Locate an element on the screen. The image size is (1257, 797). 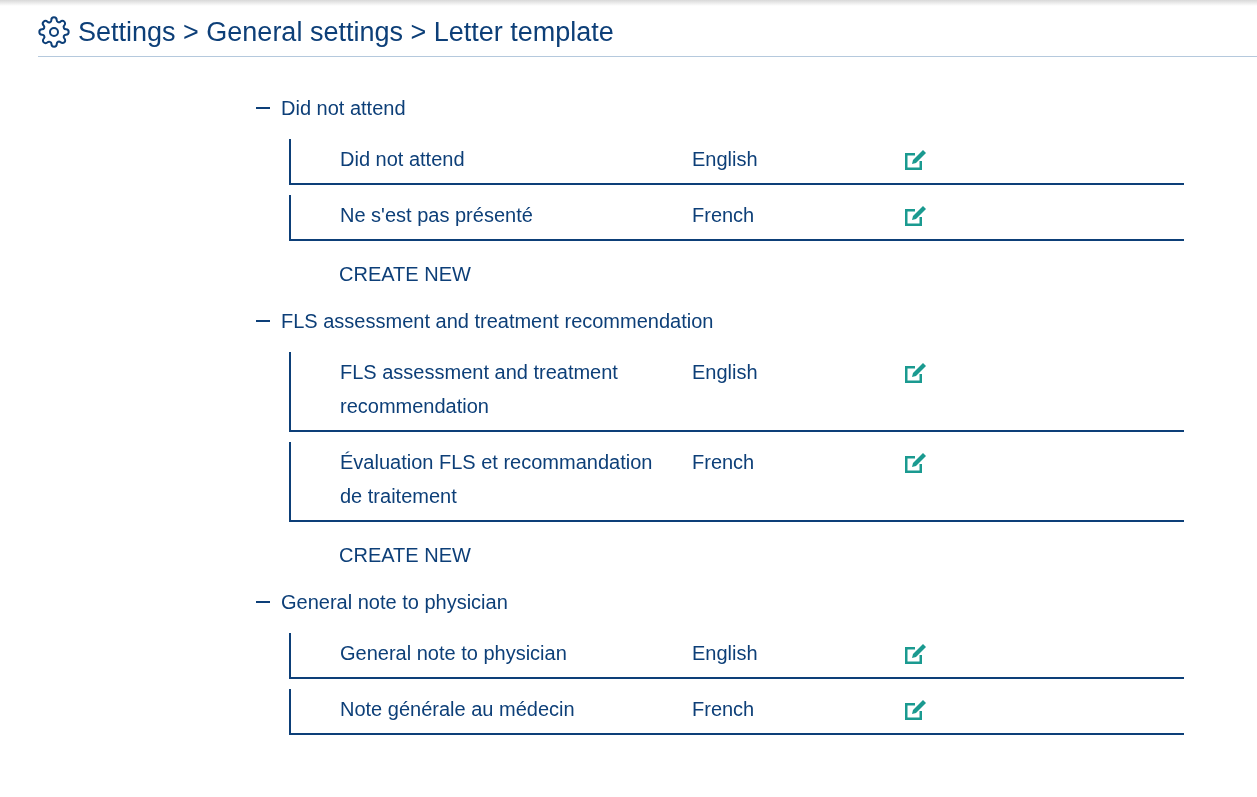
breadcrumb: Settings > General settings > Letter template is located at coordinates (346, 32).